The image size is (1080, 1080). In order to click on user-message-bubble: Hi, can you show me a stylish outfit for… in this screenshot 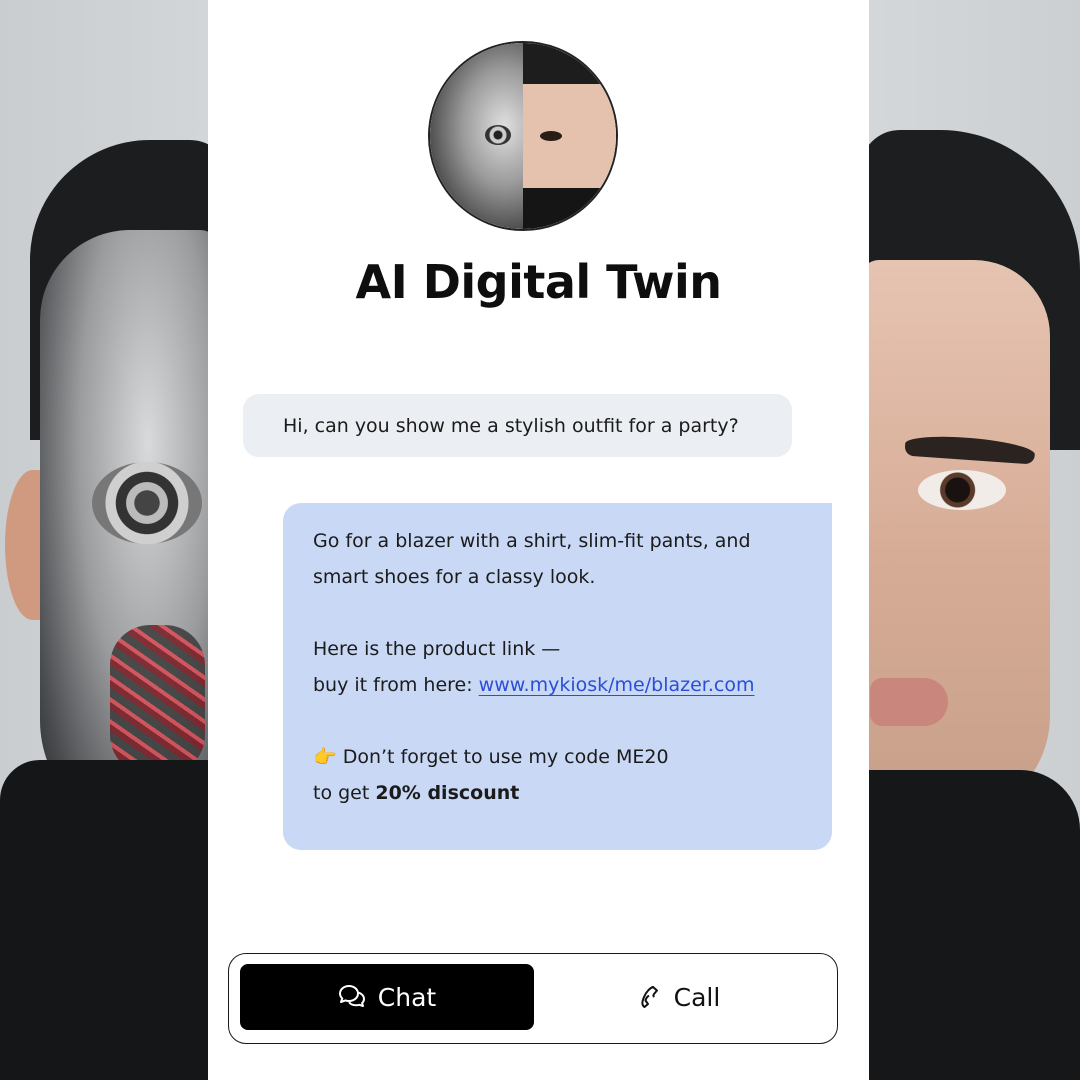, I will do `click(517, 425)`.